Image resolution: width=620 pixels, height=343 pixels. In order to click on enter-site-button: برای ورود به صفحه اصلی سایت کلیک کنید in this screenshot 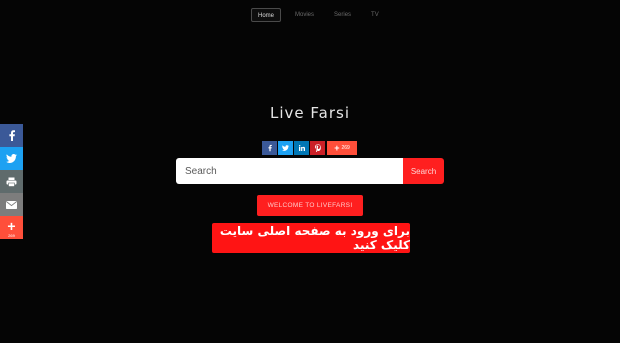, I will do `click(311, 238)`.